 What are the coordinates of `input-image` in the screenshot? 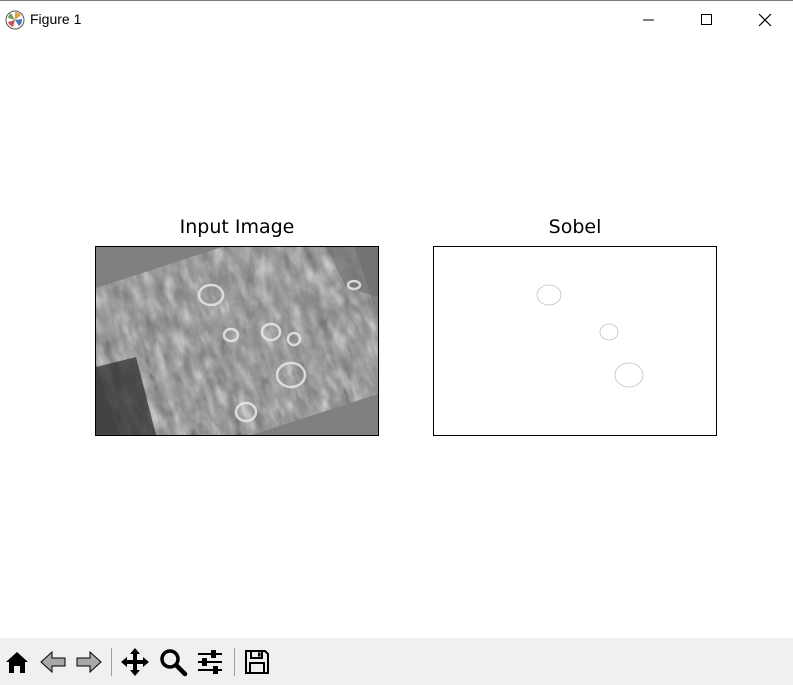 It's located at (237, 341).